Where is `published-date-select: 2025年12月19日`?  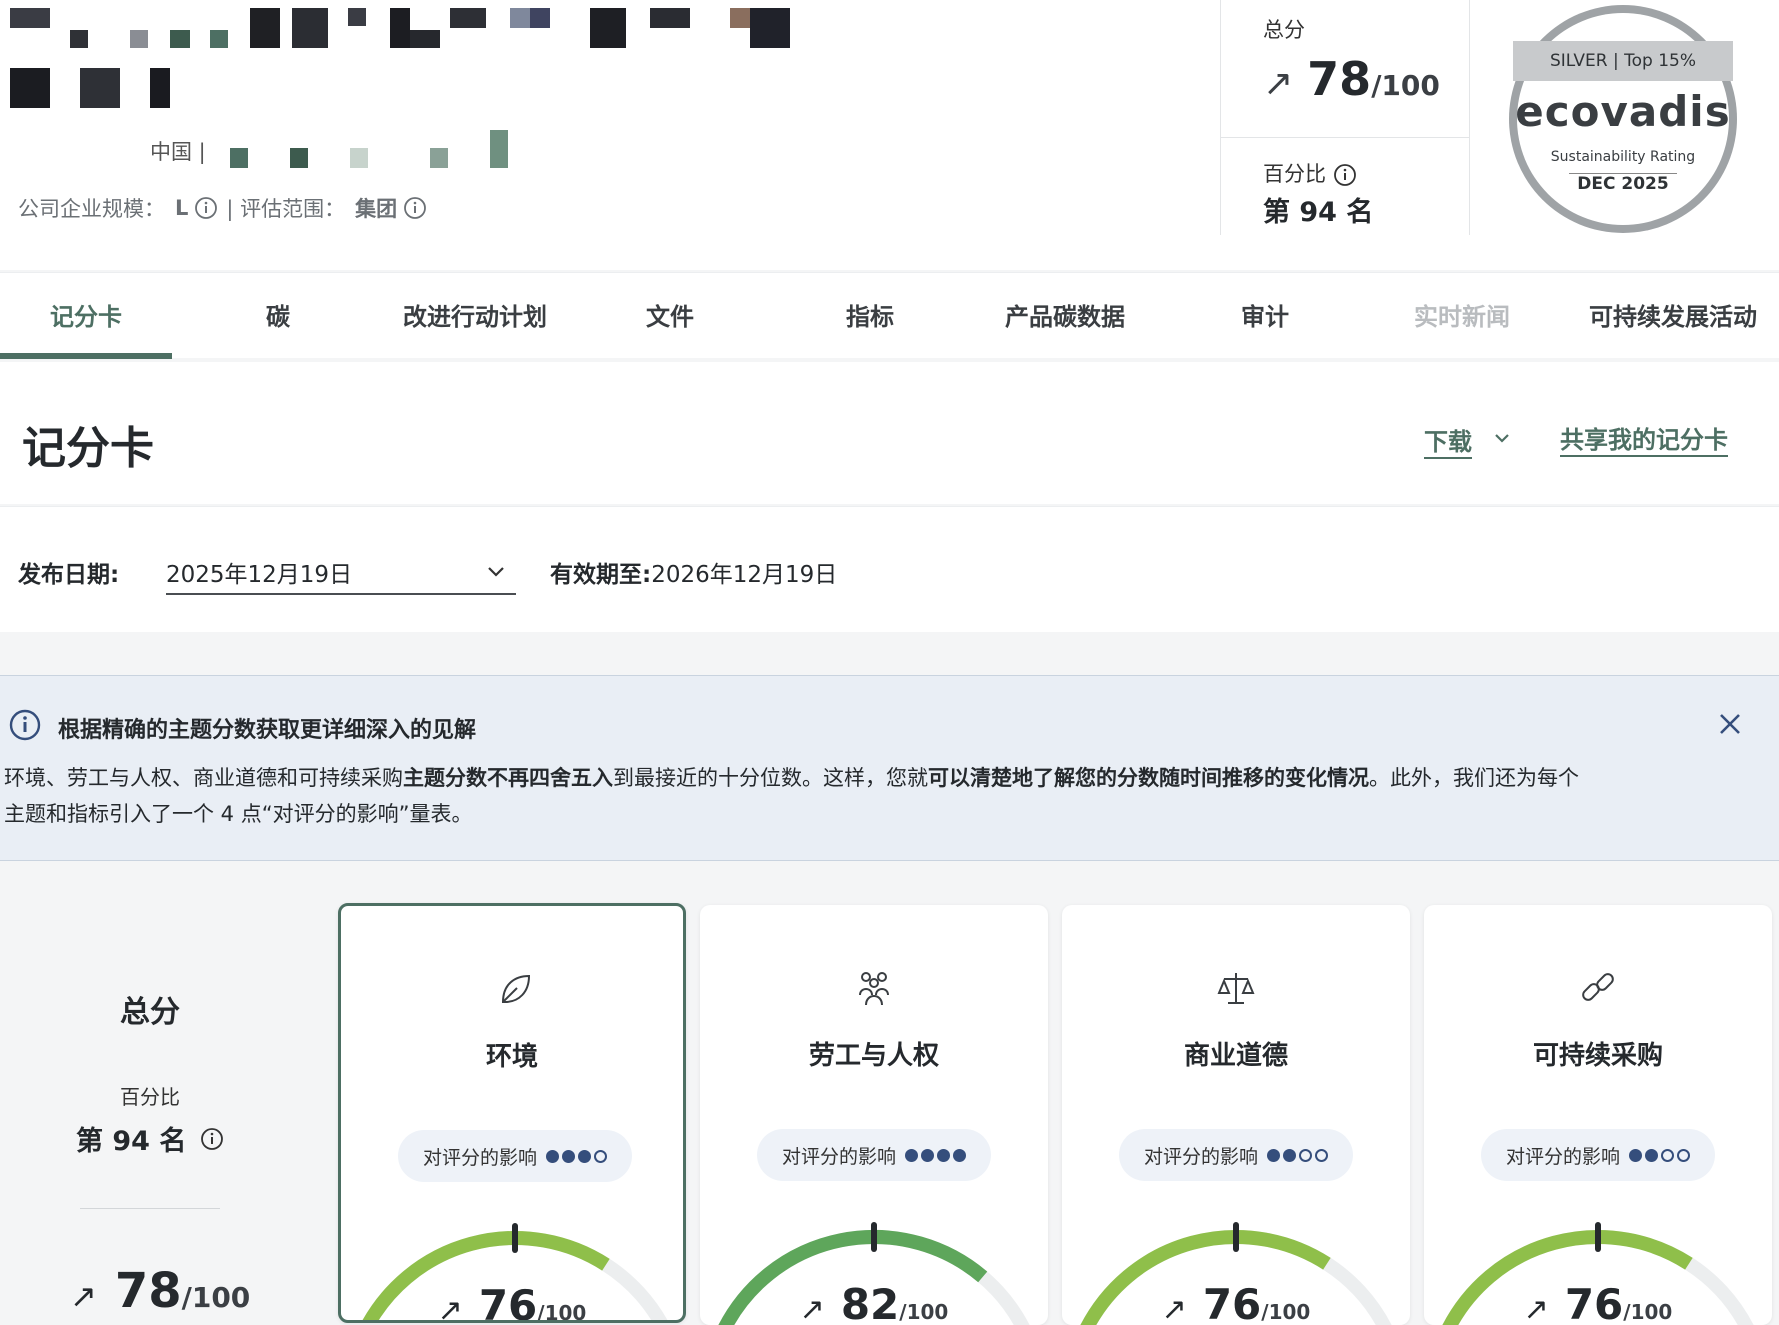
published-date-select: 2025年12月19日 is located at coordinates (341, 571).